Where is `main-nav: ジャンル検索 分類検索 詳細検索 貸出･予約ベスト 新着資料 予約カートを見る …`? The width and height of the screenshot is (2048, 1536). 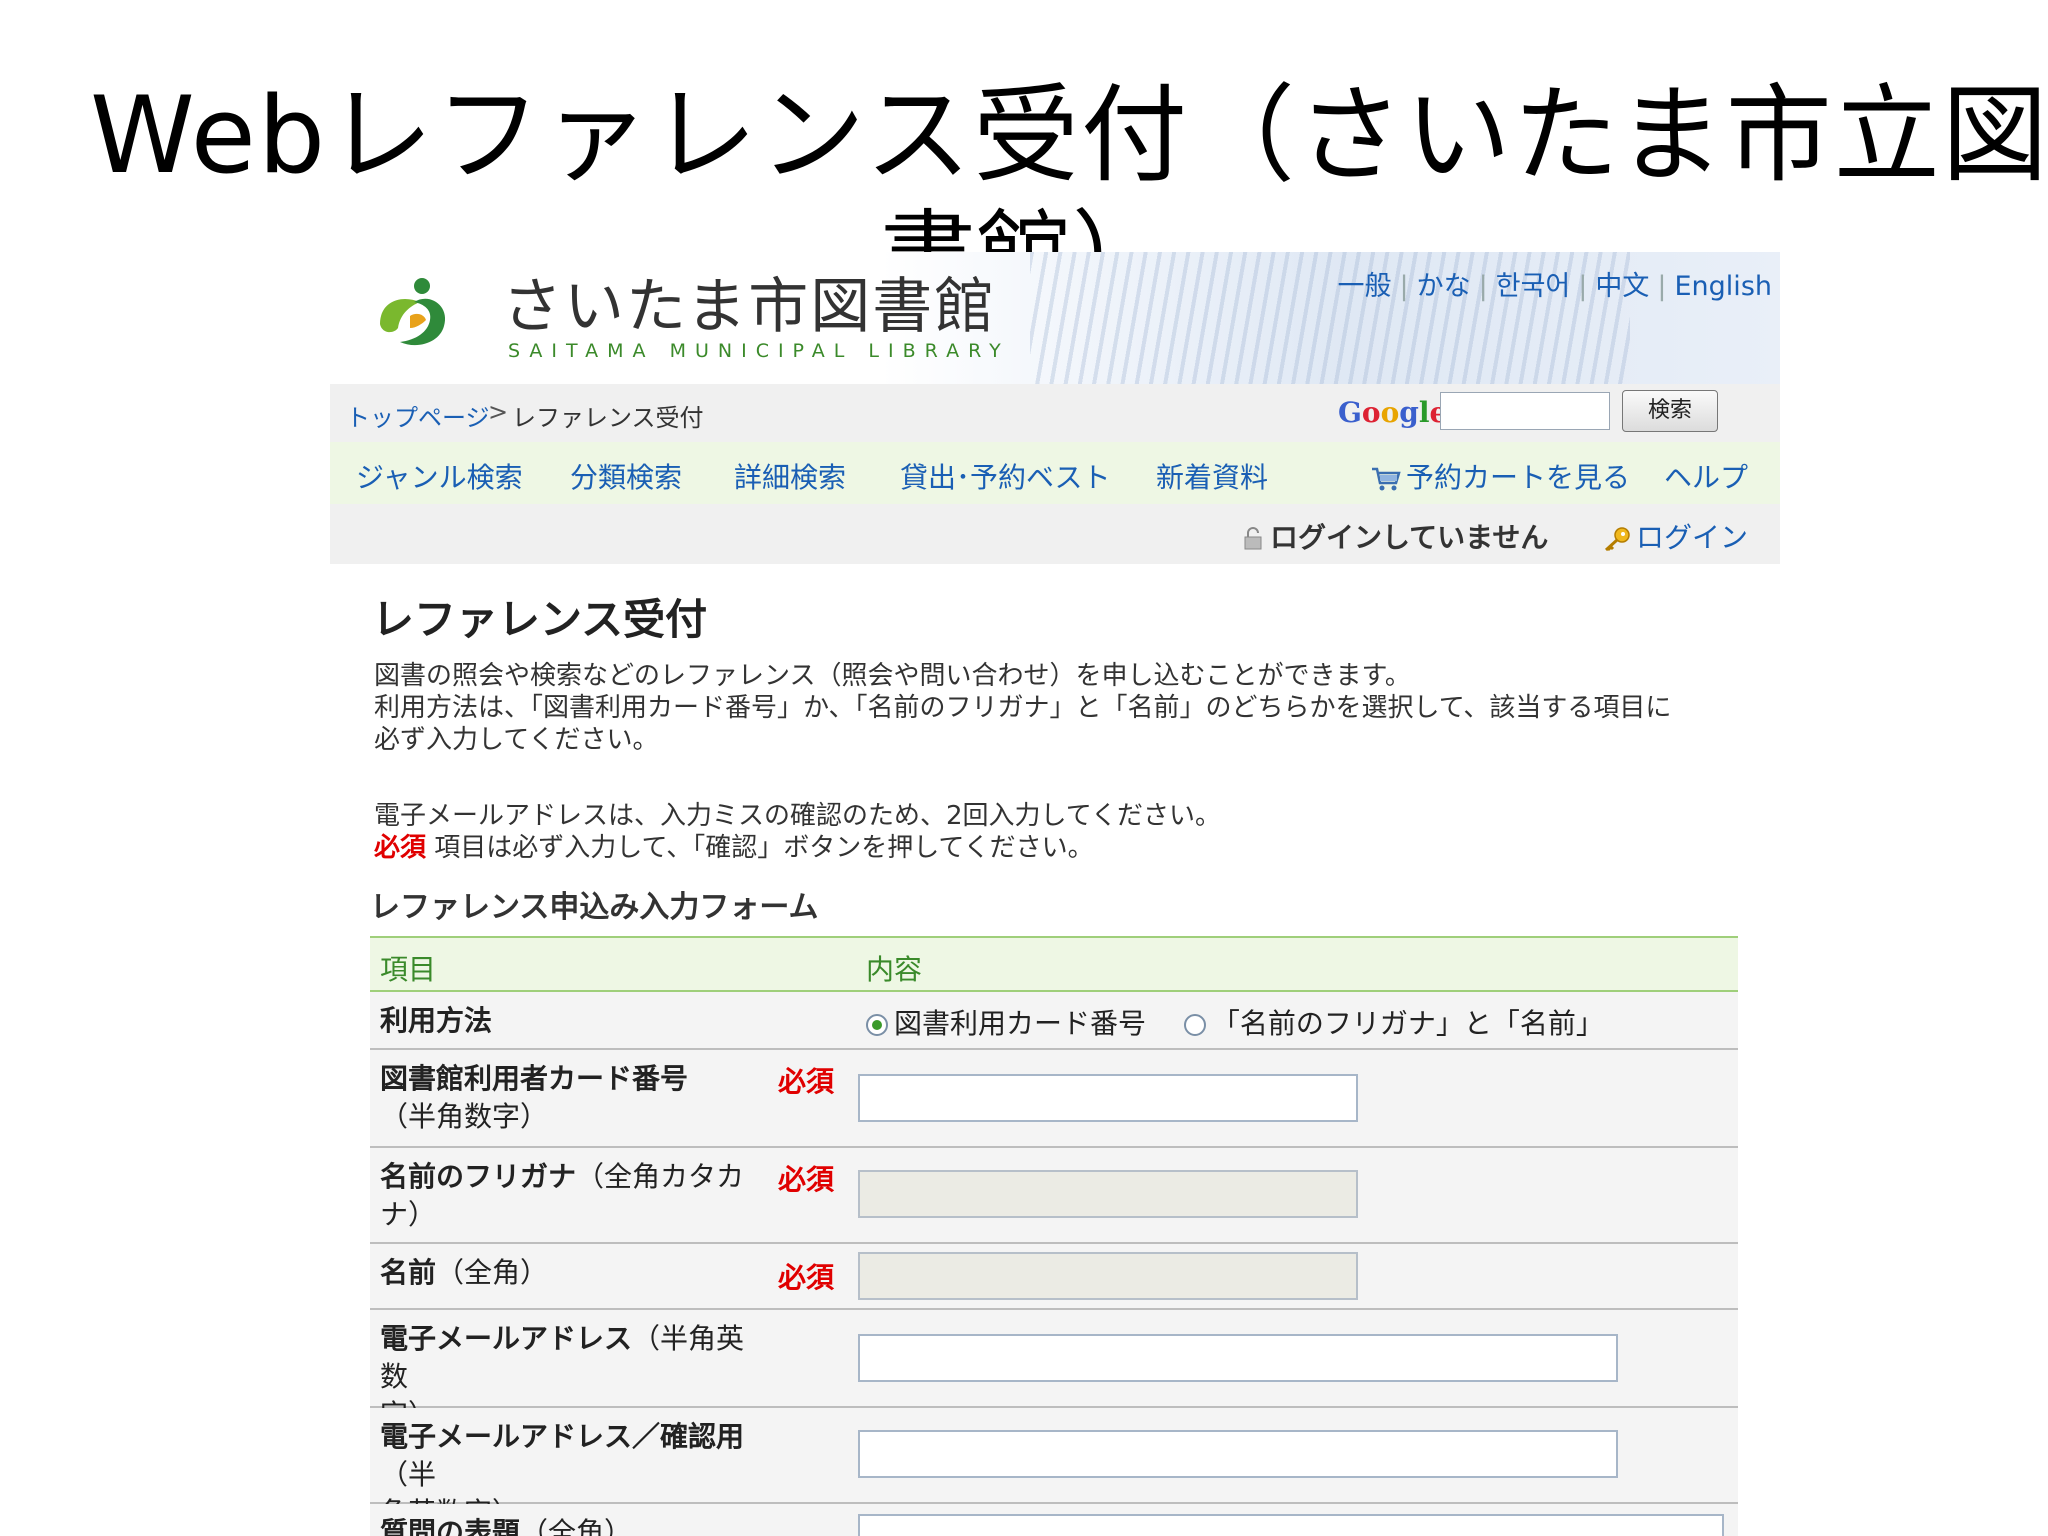 main-nav: ジャンル検索 分類検索 詳細検索 貸出･予約ベスト 新着資料 予約カートを見る … is located at coordinates (1055, 473).